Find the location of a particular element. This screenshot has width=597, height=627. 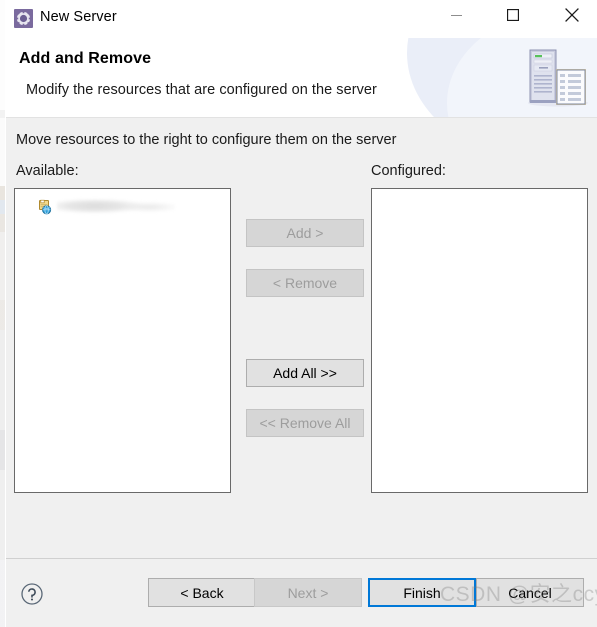

maximize-button is located at coordinates (513, 15).